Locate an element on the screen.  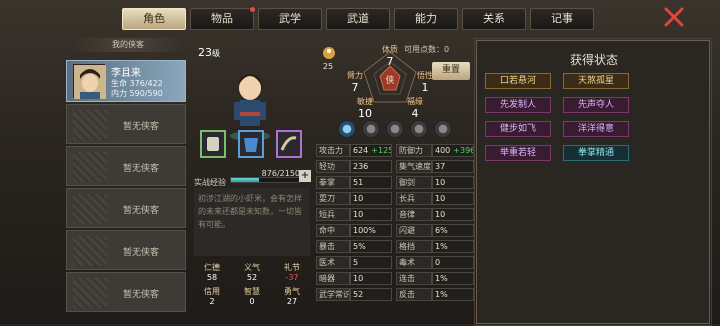
tab-character: 角色 is located at coordinates (154, 19).